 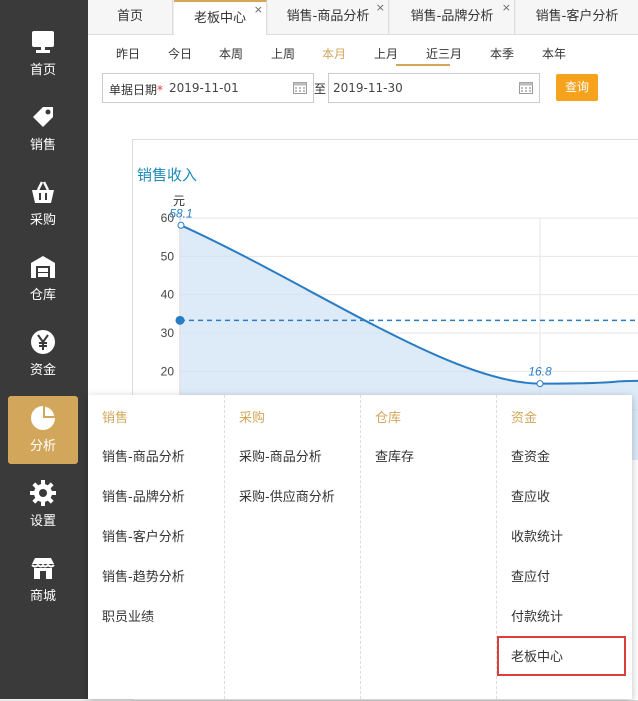 I want to click on tab-home: 首页, so click(x=130, y=17).